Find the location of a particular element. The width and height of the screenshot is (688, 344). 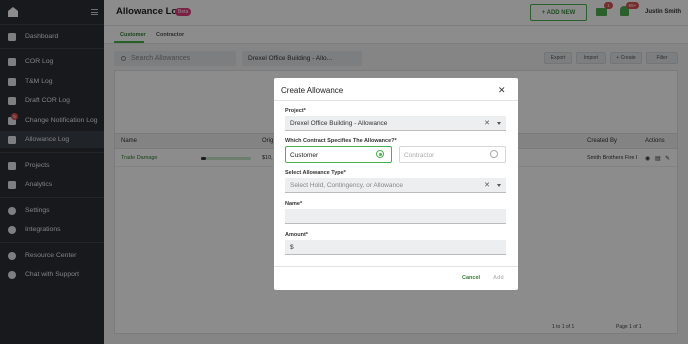

amount-label: Amount* is located at coordinates (296, 235).